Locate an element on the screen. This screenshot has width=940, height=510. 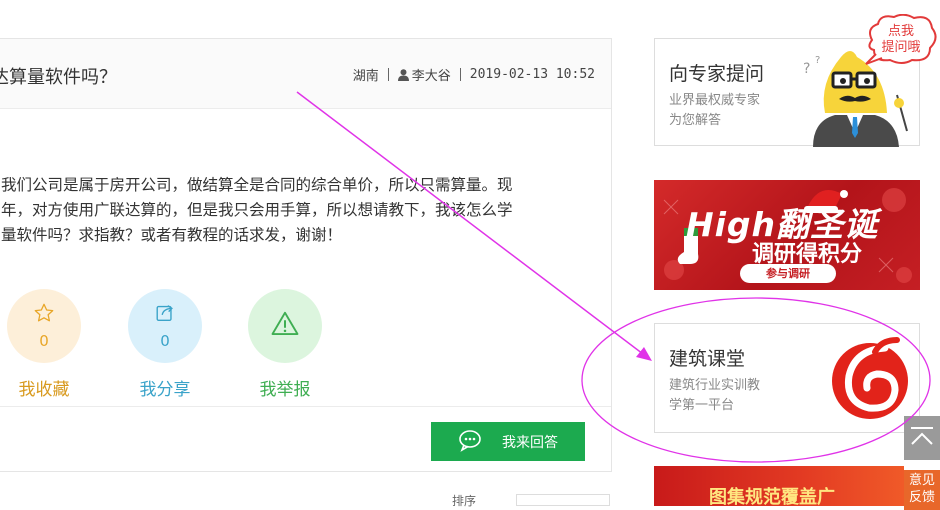
atlas-banner: 图集规范覆盖广 is located at coordinates (779, 486).